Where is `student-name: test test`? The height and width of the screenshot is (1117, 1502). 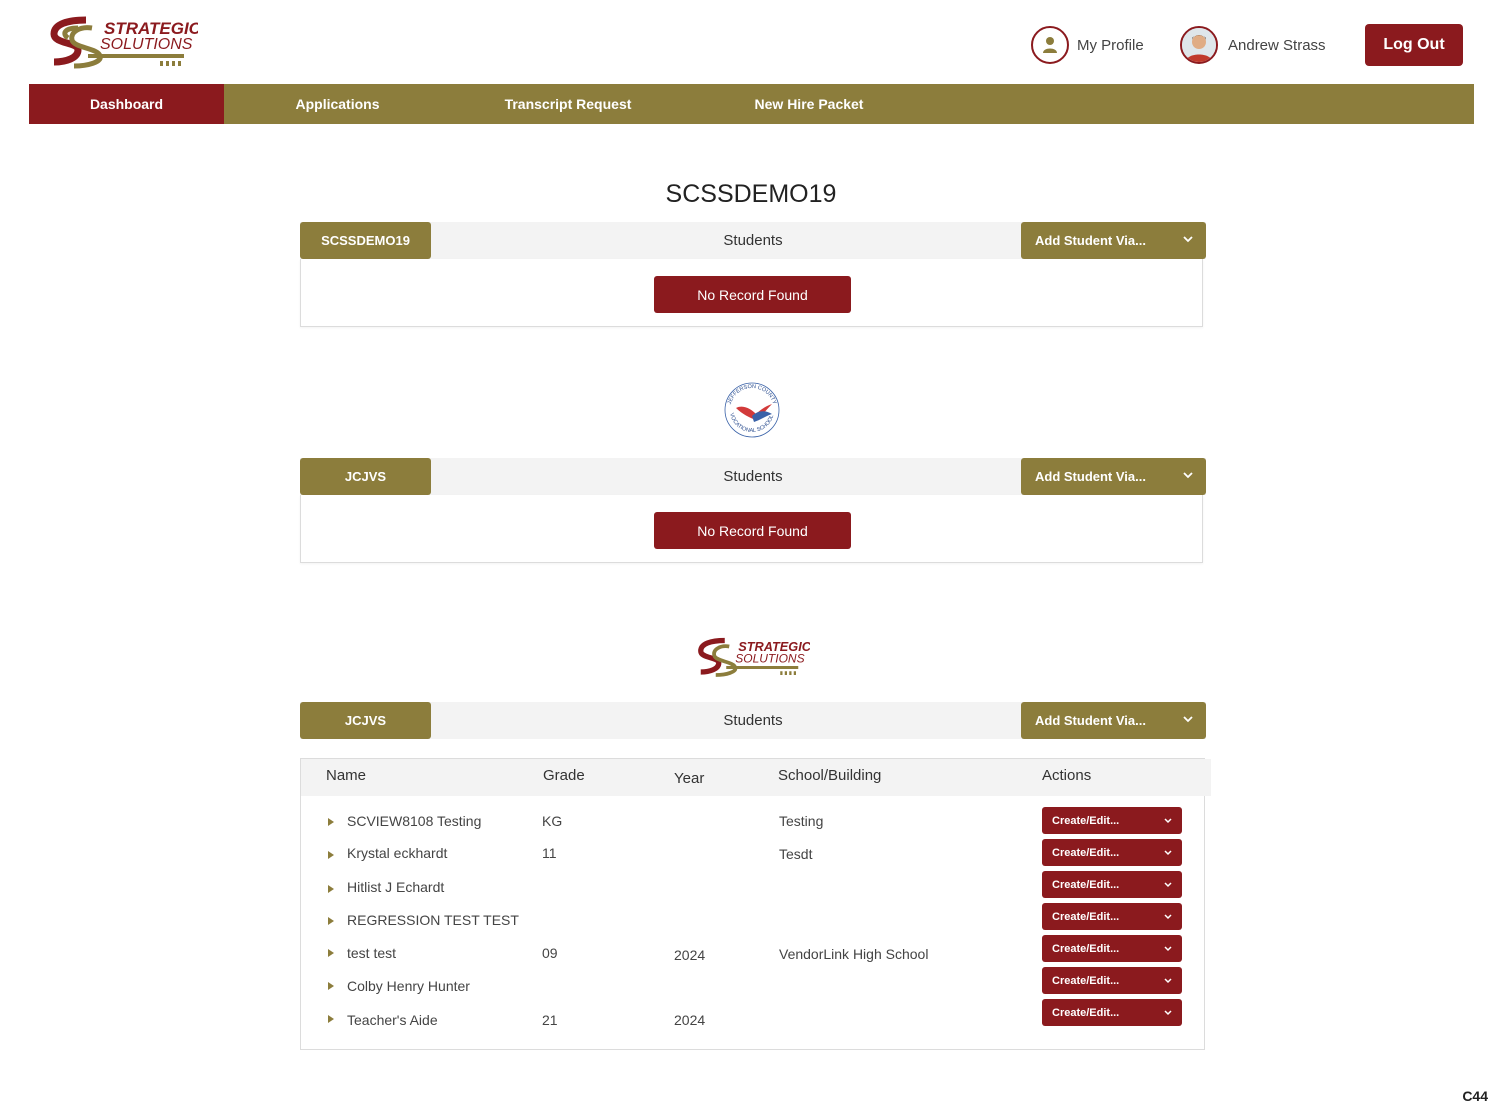 student-name: test test is located at coordinates (372, 953).